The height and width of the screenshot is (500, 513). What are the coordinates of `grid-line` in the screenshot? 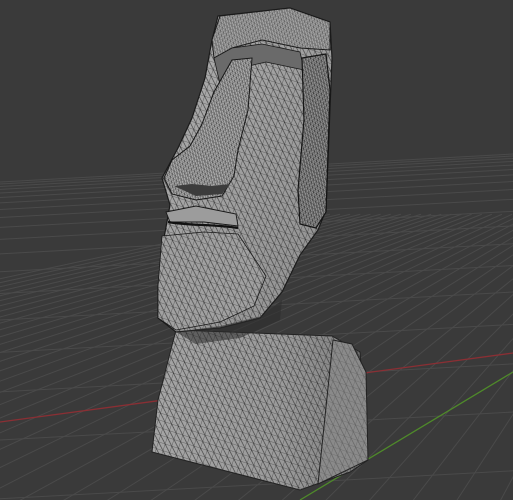 It's located at (441, 418).